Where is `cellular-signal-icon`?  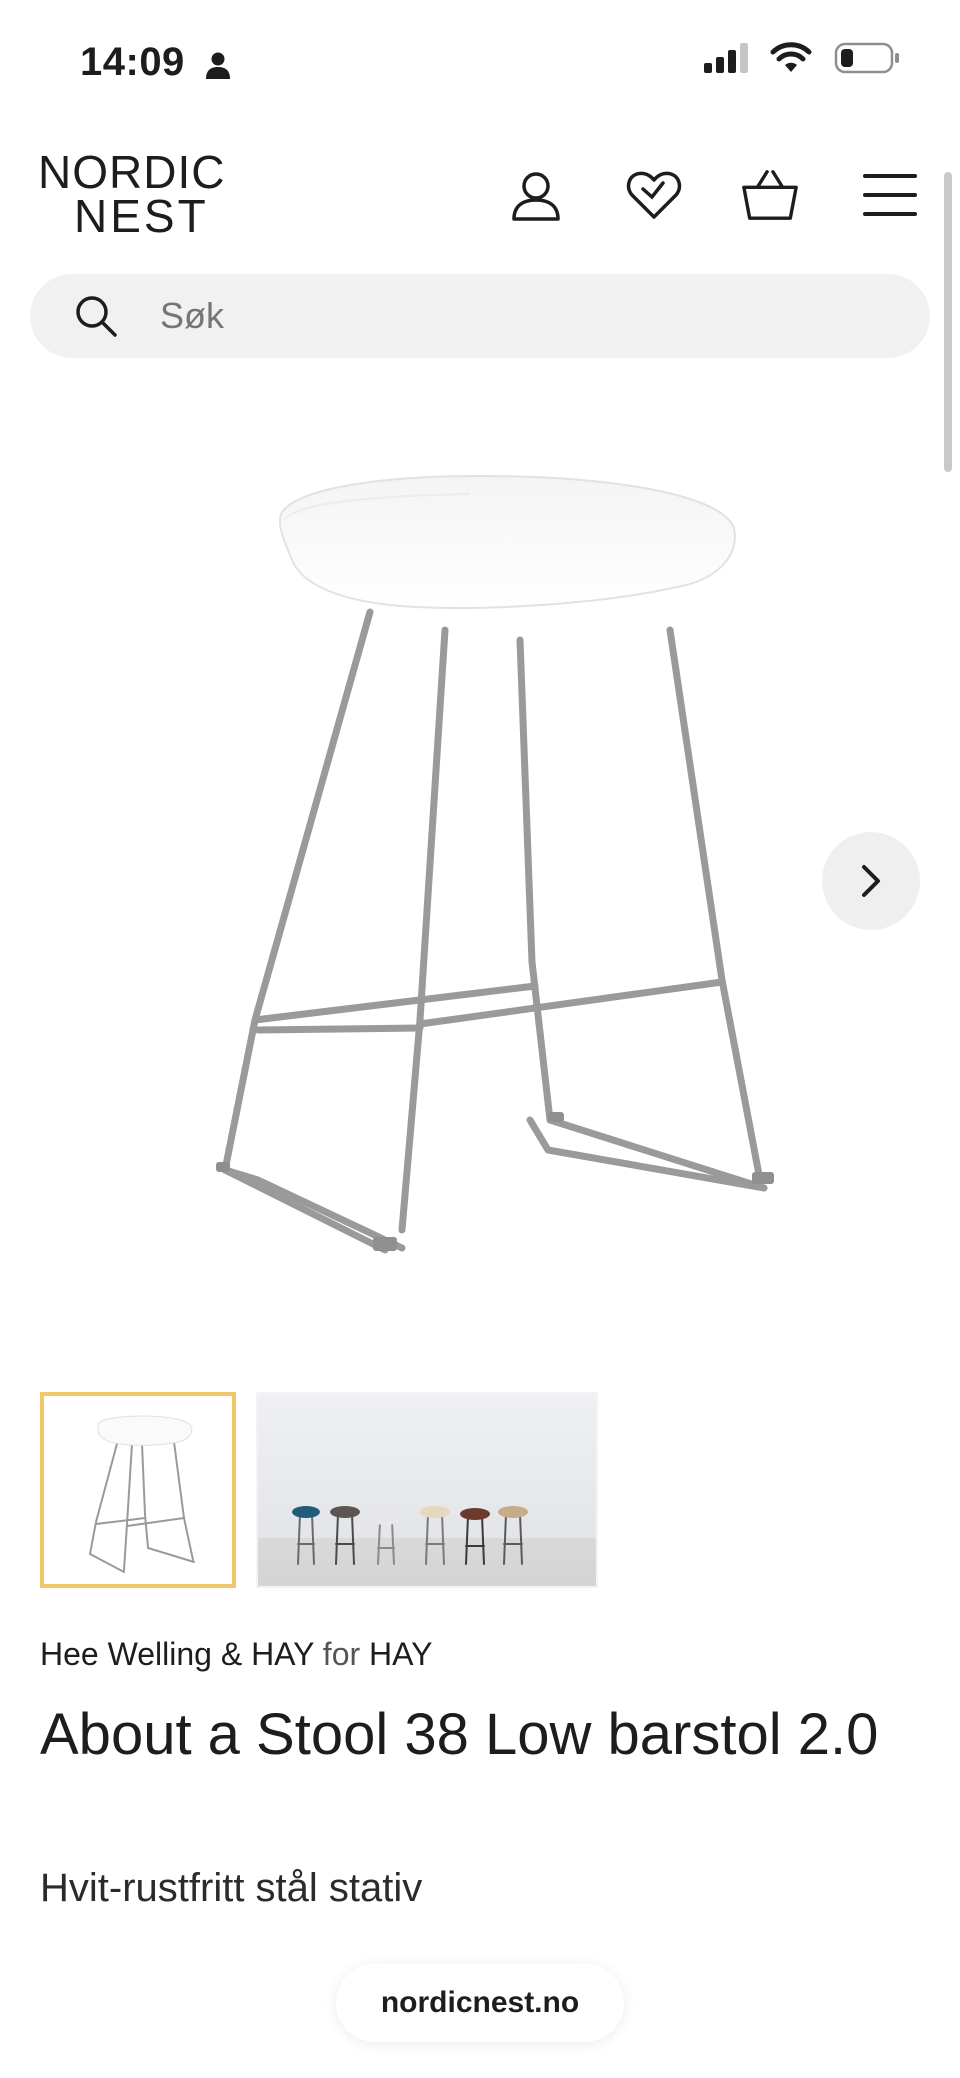 cellular-signal-icon is located at coordinates (726, 58).